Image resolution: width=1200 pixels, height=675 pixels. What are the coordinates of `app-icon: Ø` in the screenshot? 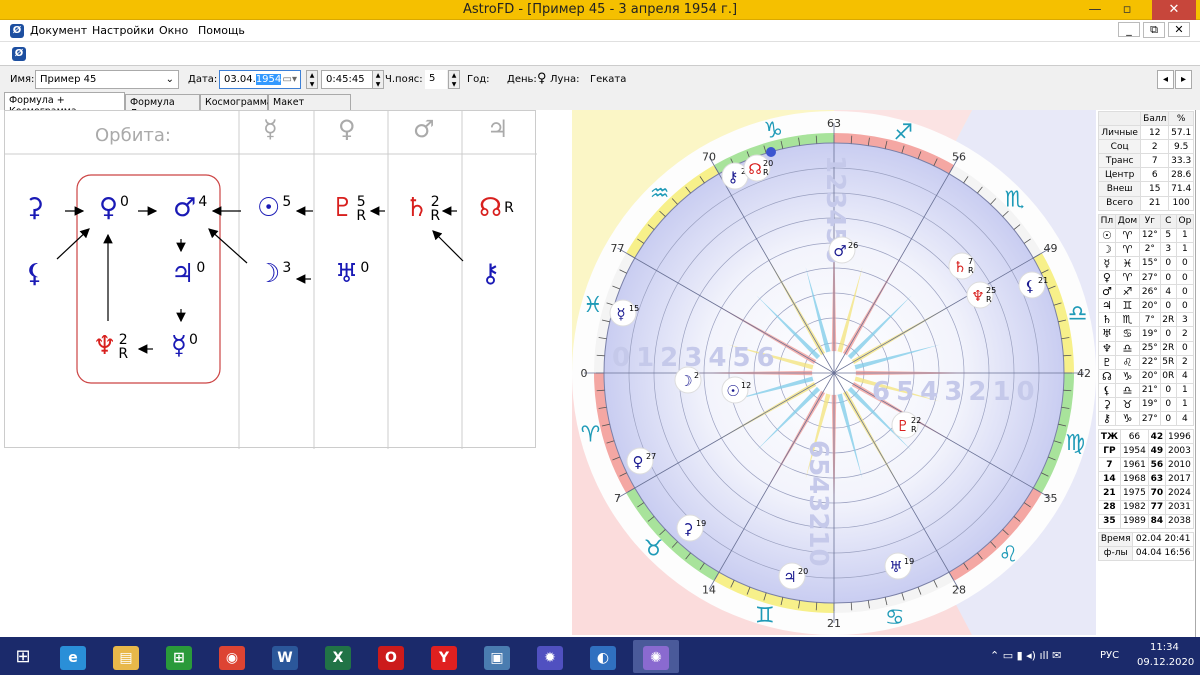 It's located at (17, 31).